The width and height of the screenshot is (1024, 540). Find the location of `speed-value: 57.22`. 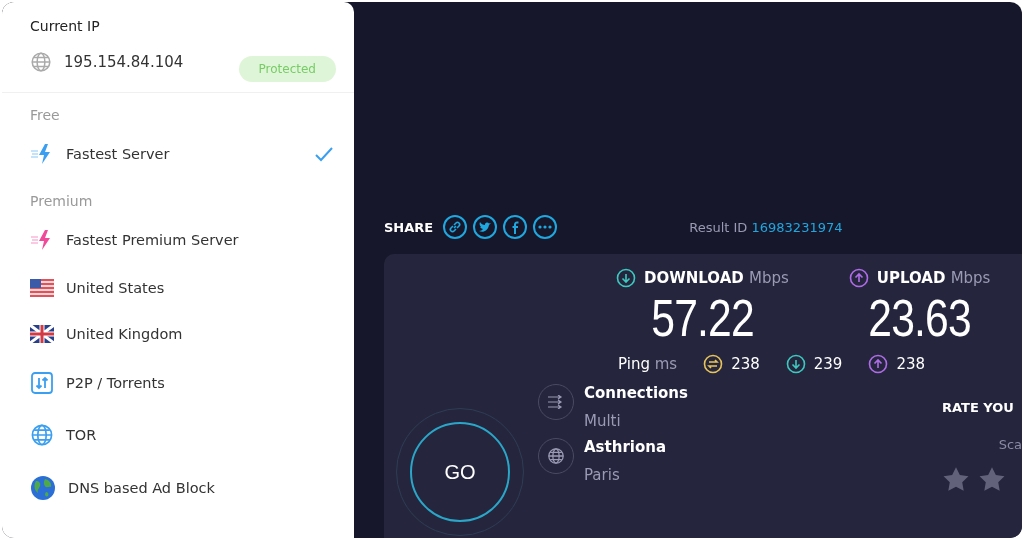

speed-value: 57.22 is located at coordinates (702, 318).